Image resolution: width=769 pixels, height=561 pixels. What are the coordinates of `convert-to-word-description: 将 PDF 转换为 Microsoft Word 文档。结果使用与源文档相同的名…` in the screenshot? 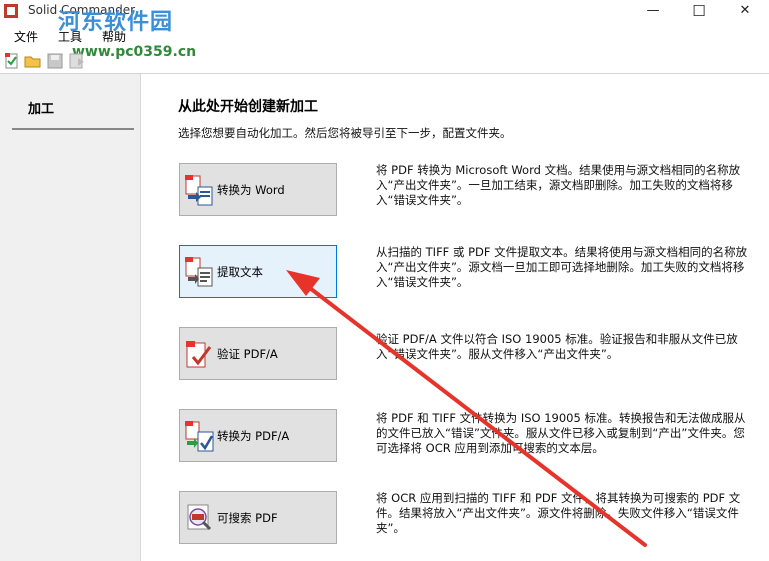 It's located at (558, 185).